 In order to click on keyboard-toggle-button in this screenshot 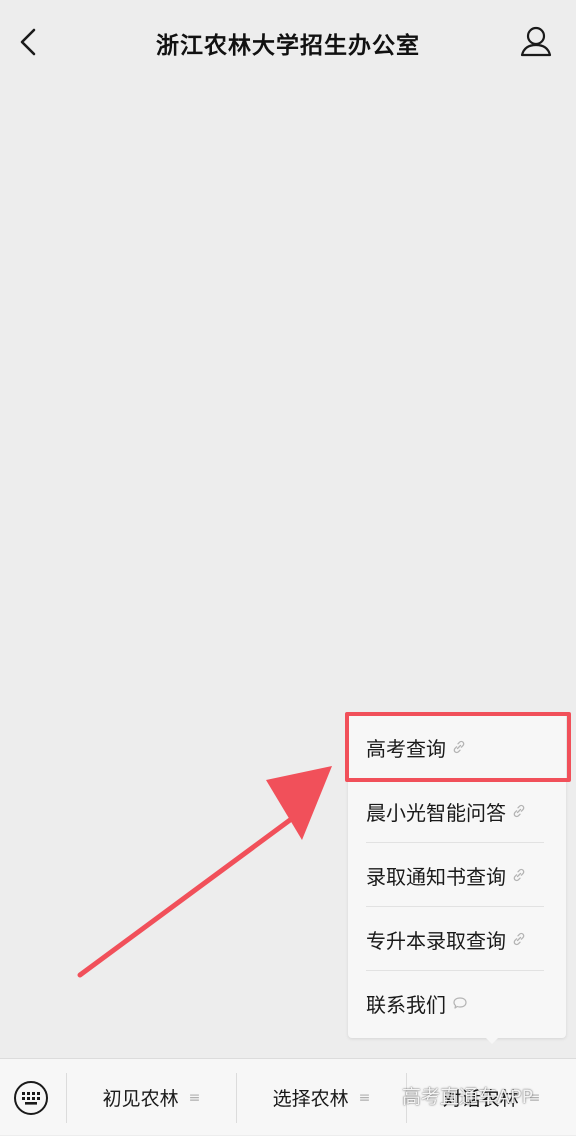, I will do `click(31, 1098)`.